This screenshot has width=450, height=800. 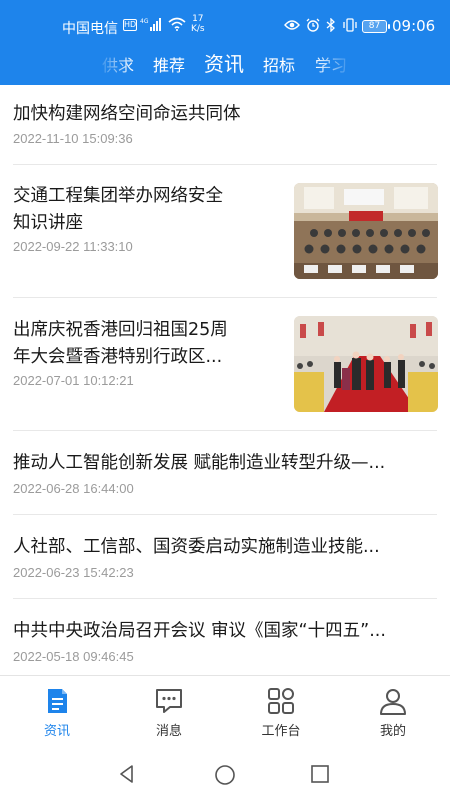 I want to click on nav-label: 工作台, so click(x=281, y=731).